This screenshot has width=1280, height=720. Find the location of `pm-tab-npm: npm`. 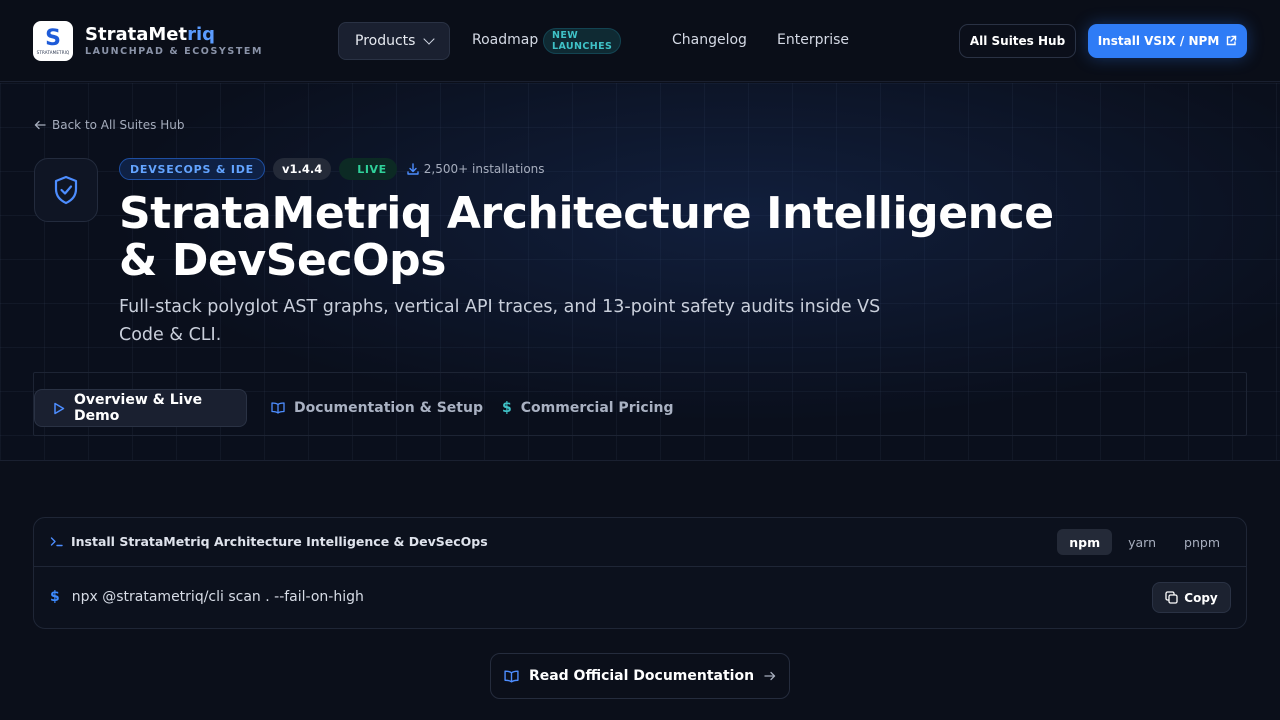

pm-tab-npm: npm is located at coordinates (1085, 542).